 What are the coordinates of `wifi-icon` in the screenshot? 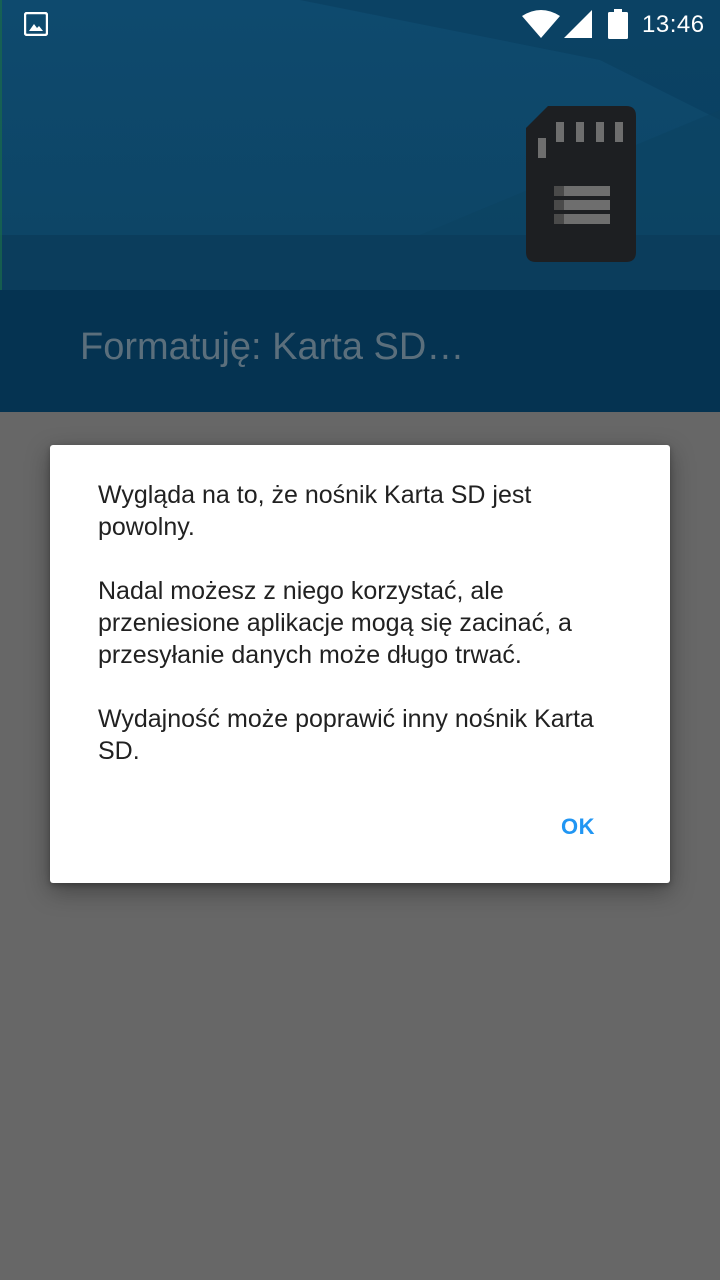 It's located at (541, 24).